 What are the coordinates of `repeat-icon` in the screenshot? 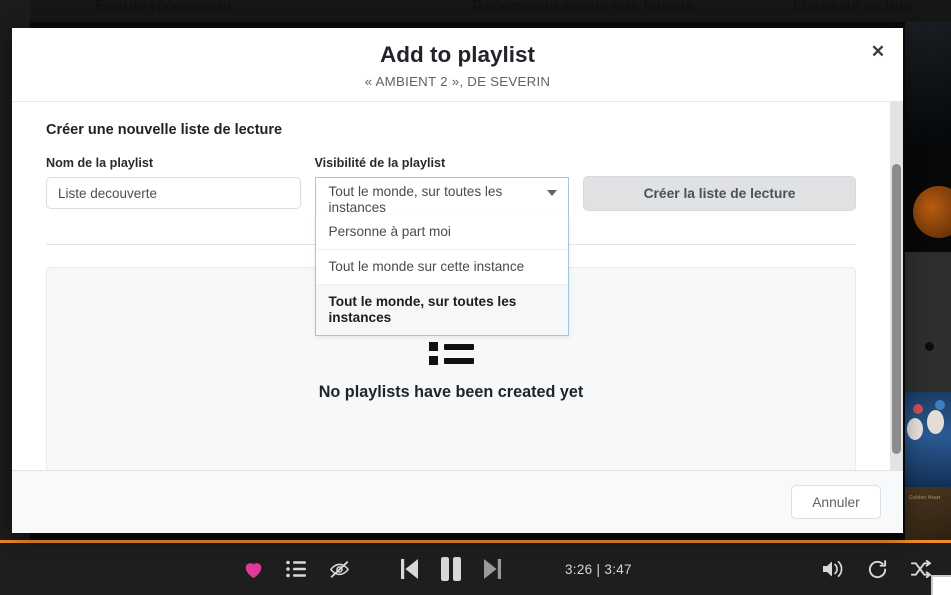 It's located at (877, 569).